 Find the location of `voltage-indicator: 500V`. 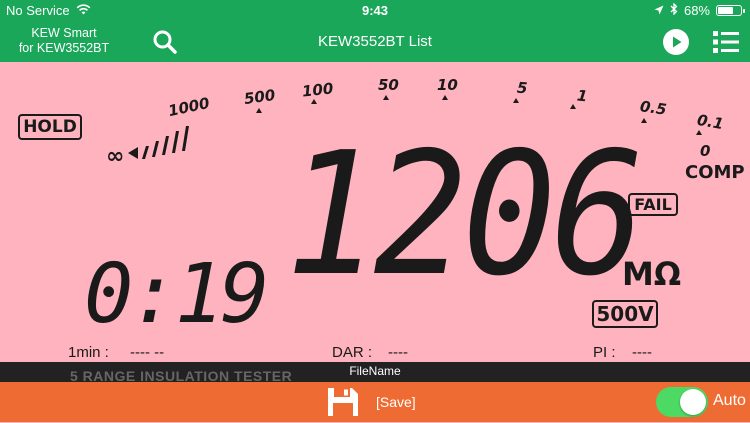

voltage-indicator: 500V is located at coordinates (625, 314).